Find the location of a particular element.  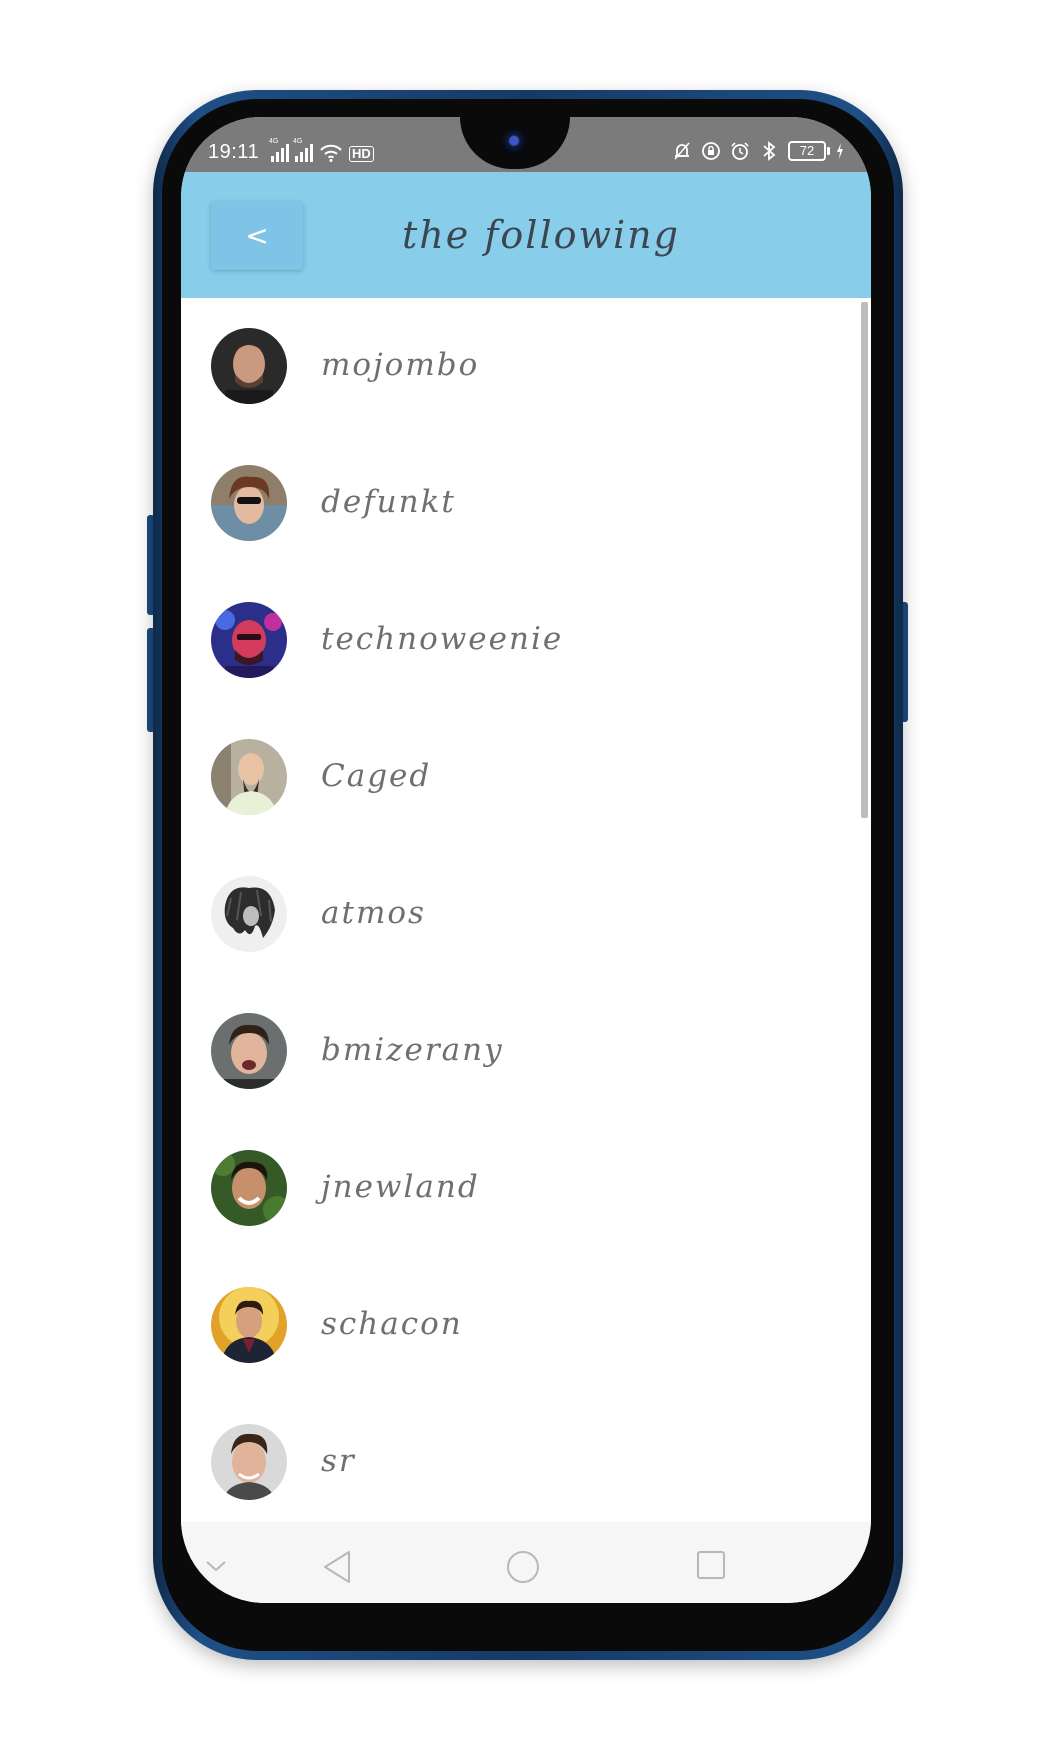

page-title: the following is located at coordinates (541, 235).